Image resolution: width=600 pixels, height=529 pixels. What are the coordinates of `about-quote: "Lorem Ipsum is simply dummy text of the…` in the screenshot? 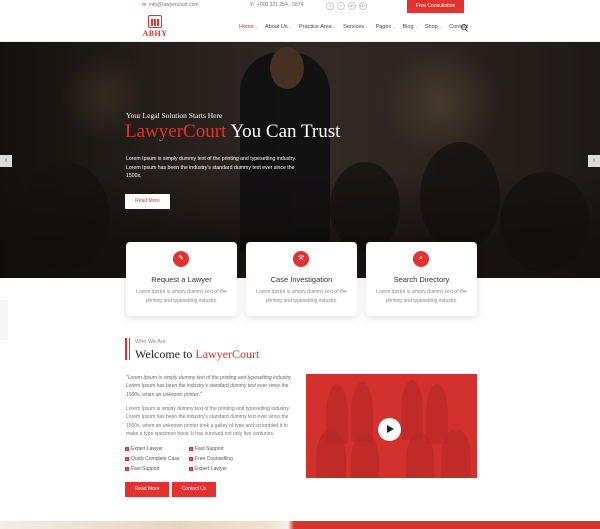 It's located at (209, 386).